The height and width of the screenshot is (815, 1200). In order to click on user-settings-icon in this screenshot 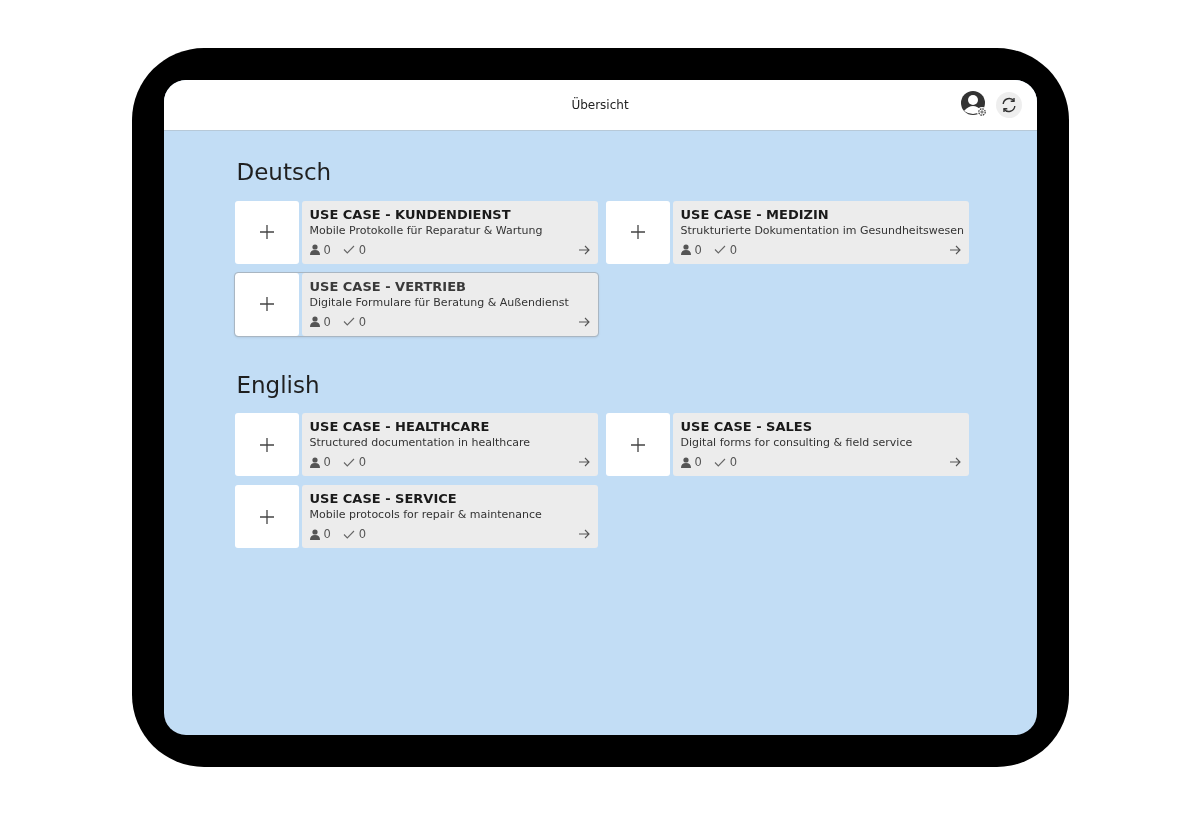, I will do `click(974, 104)`.